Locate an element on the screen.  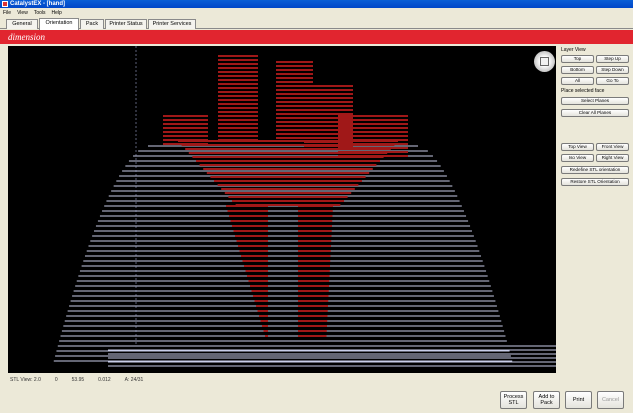
tab-orientation: Orientation is located at coordinates (59, 24).